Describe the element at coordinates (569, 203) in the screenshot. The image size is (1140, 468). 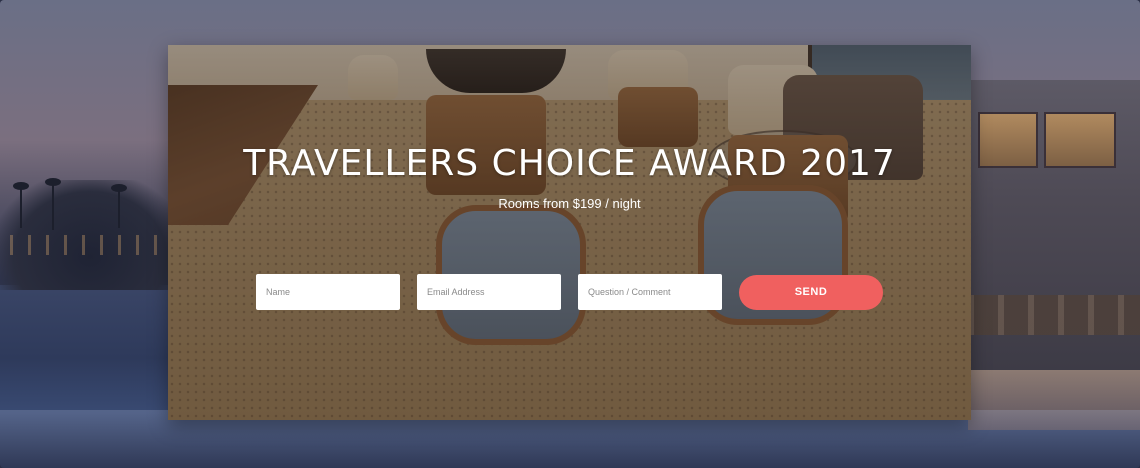
I see `hero-subtitle: Rooms from $199 / night` at that location.